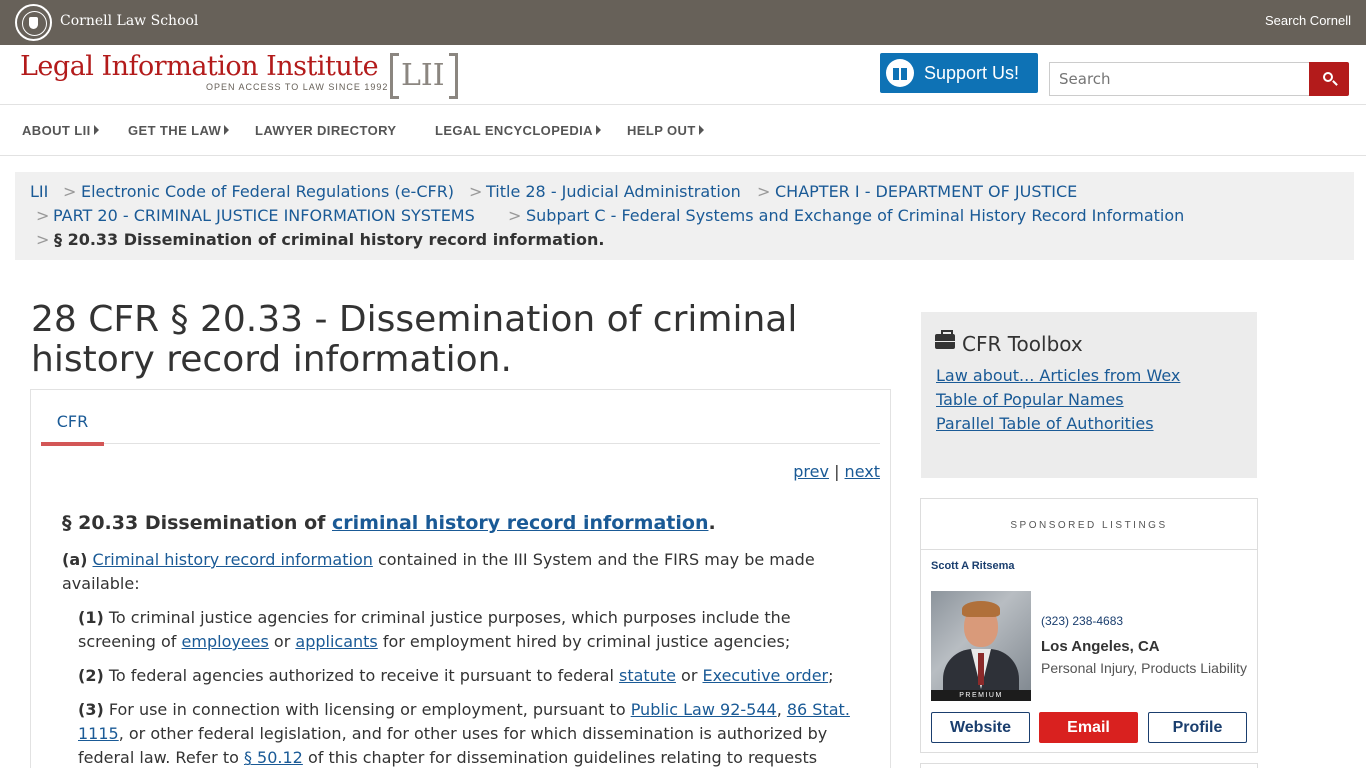  I want to click on criminal-history-link: criminal history record information, so click(520, 523).